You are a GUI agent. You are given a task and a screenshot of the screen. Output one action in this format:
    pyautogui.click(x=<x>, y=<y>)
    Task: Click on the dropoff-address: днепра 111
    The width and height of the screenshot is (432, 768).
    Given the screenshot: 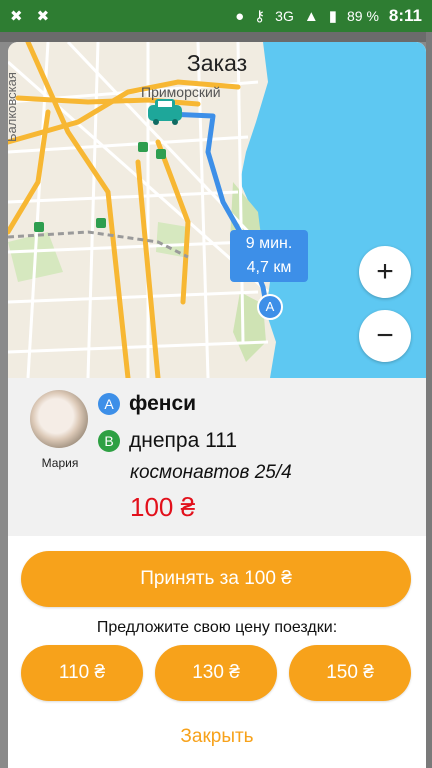 What is the action you would take?
    pyautogui.click(x=183, y=440)
    